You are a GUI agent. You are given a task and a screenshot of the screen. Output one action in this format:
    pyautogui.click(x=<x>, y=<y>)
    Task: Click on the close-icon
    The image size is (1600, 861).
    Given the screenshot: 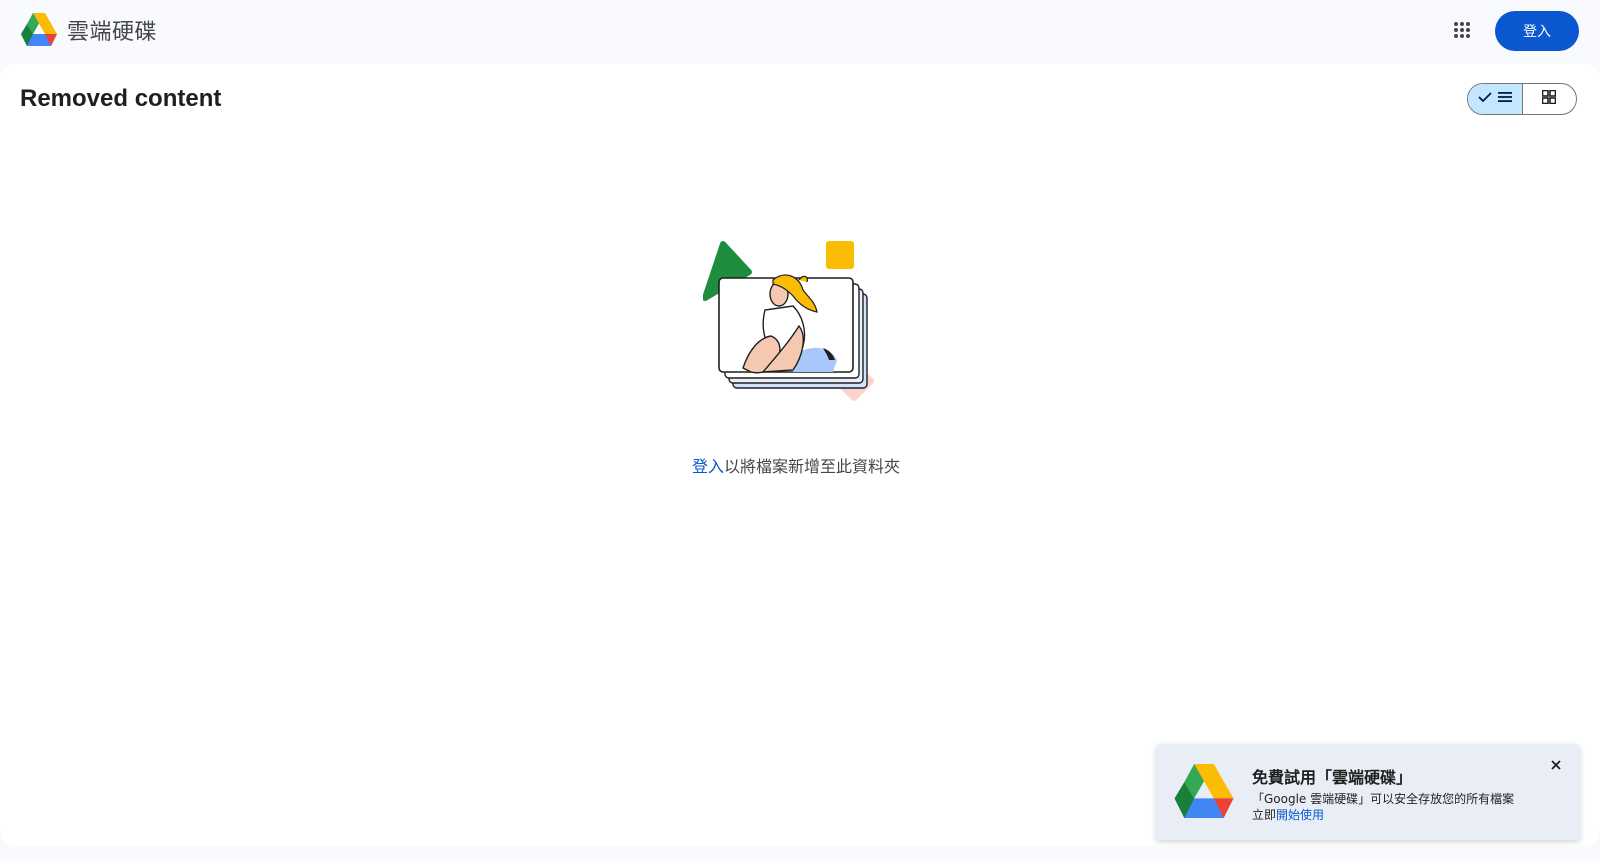 What is the action you would take?
    pyautogui.click(x=1556, y=766)
    